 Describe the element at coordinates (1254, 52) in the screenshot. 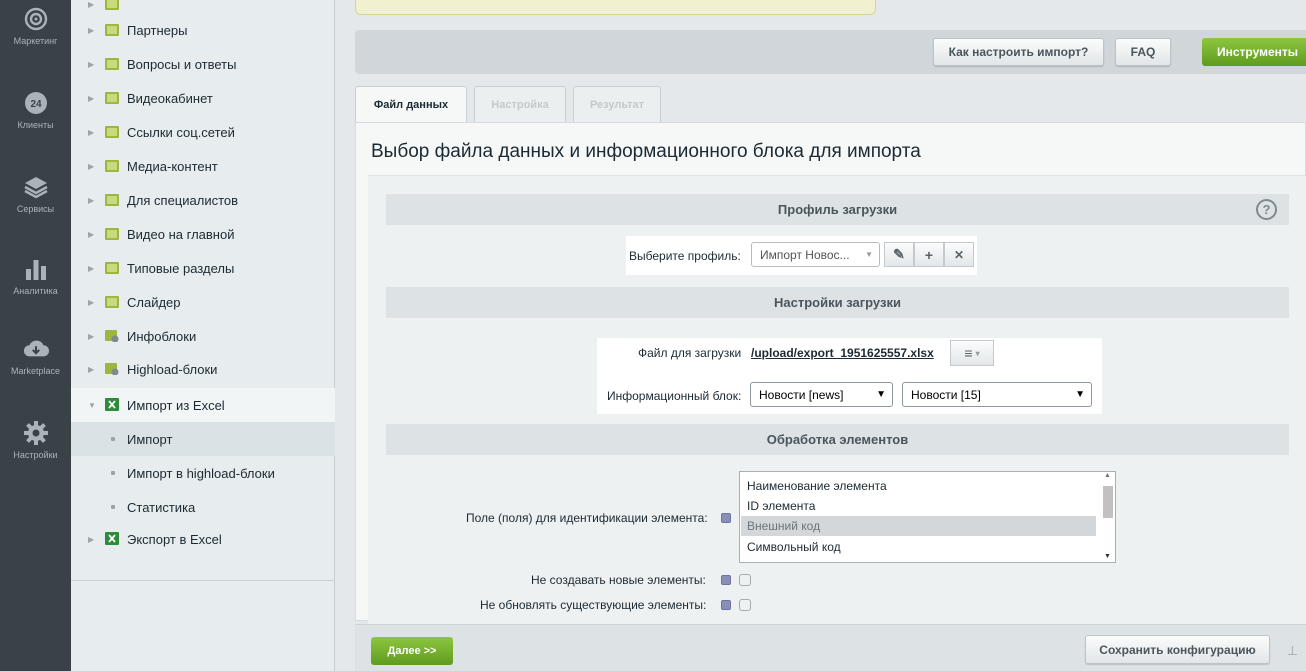

I see `tools-button: Инструменты ▾` at that location.